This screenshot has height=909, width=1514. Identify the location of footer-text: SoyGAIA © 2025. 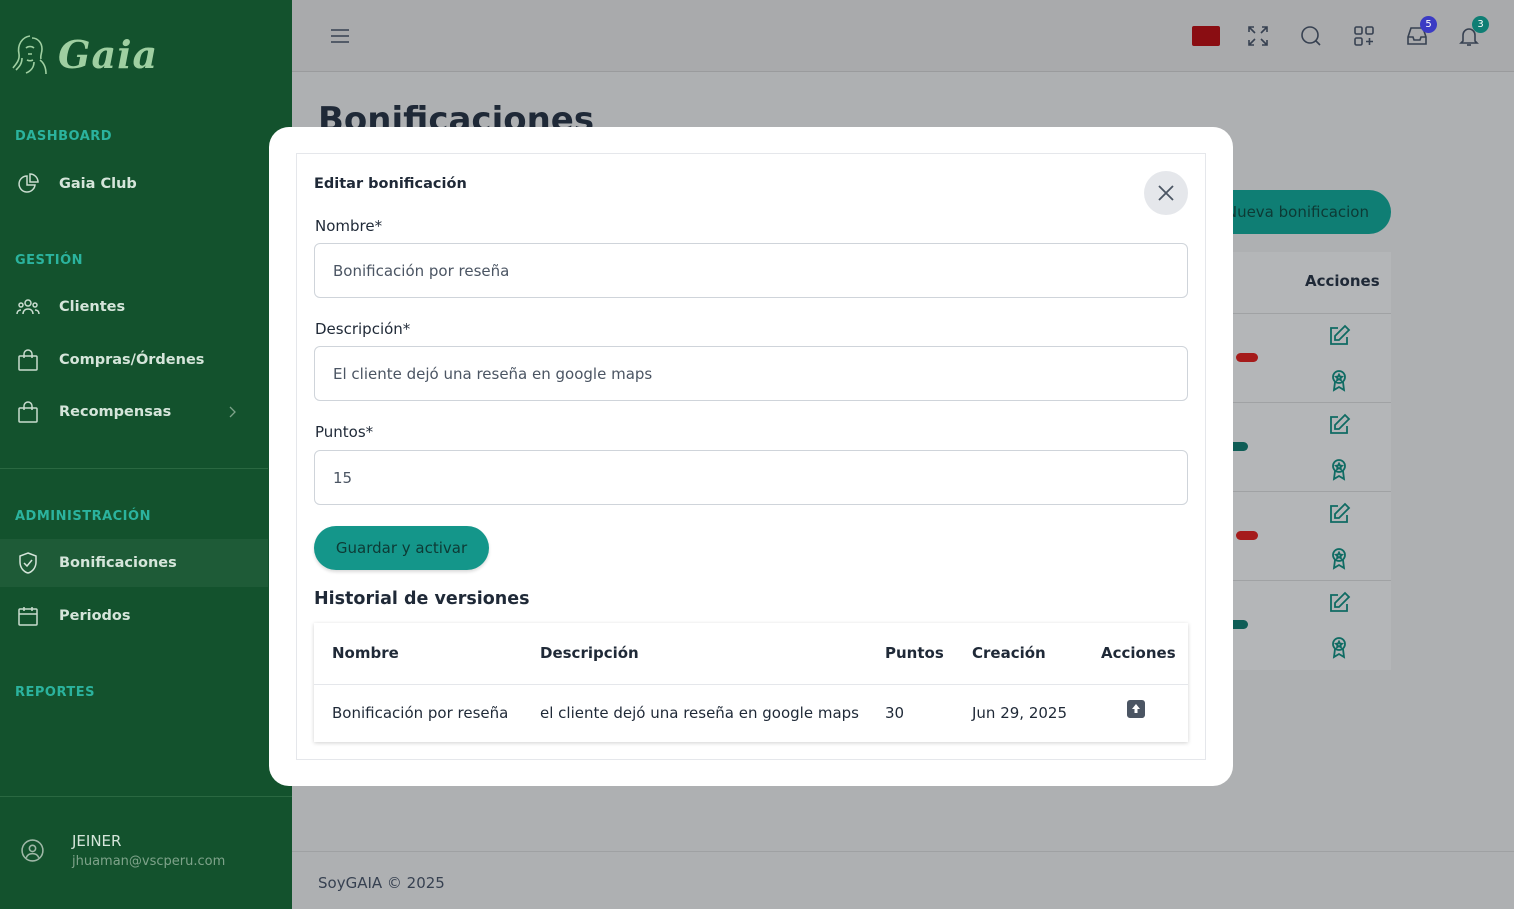
(381, 883).